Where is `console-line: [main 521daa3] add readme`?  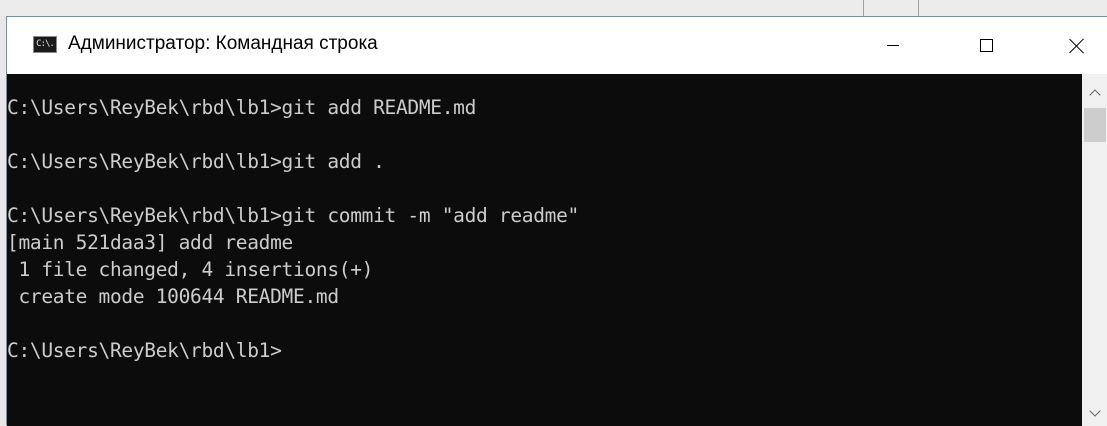
console-line: [main 521daa3] add readme is located at coordinates (150, 242).